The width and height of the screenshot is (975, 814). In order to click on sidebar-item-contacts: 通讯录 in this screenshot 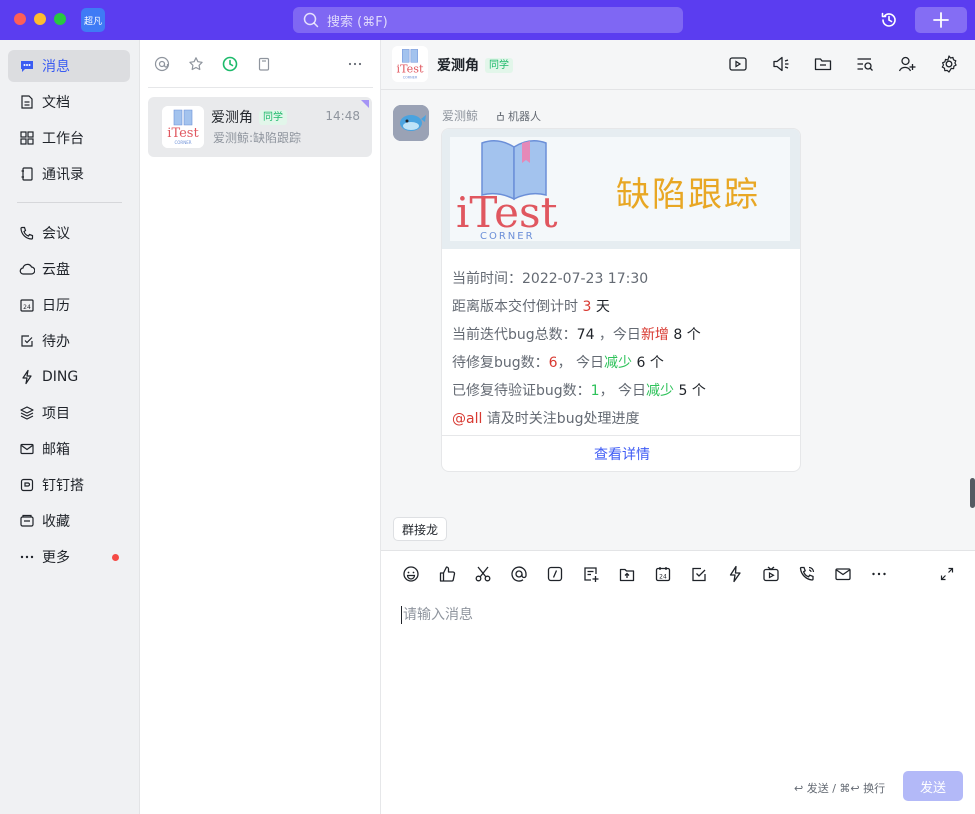, I will do `click(69, 174)`.